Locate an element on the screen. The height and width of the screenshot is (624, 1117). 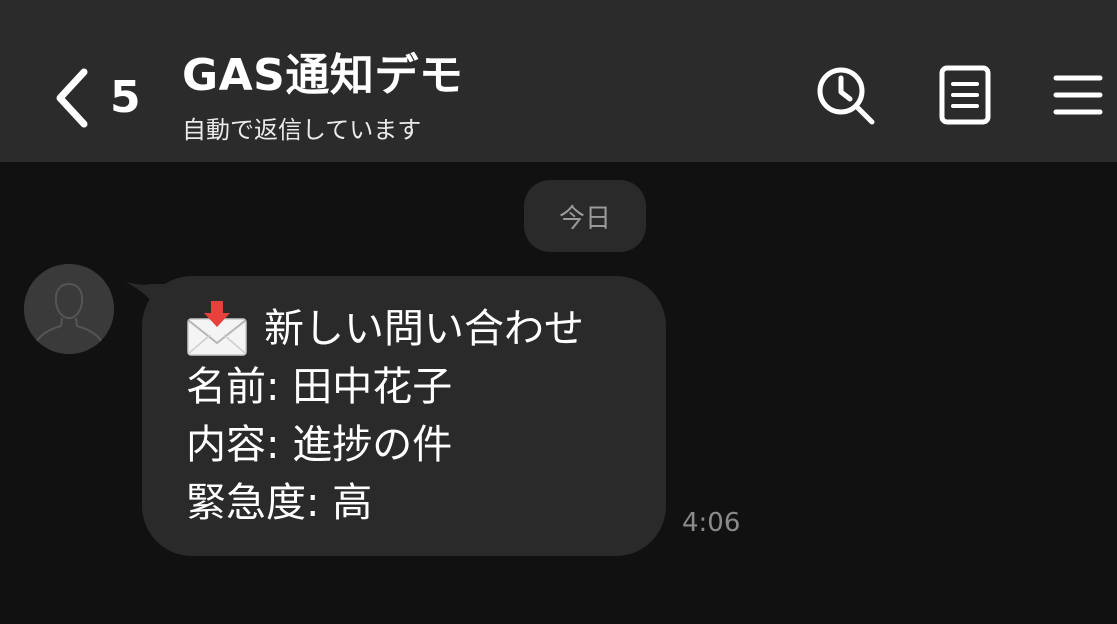
chat-title: GAS通知デモ is located at coordinates (323, 75).